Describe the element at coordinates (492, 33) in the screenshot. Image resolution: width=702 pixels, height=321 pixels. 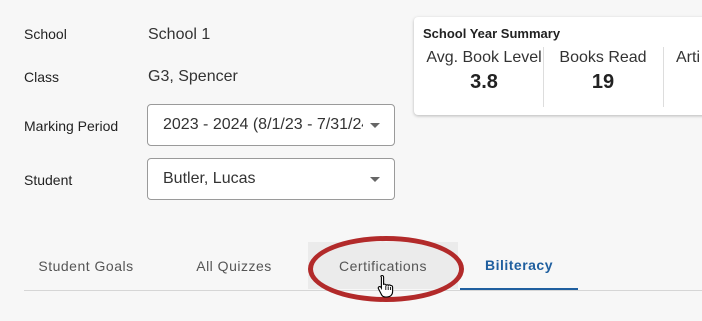
I see `summary-title: School Year Summary` at that location.